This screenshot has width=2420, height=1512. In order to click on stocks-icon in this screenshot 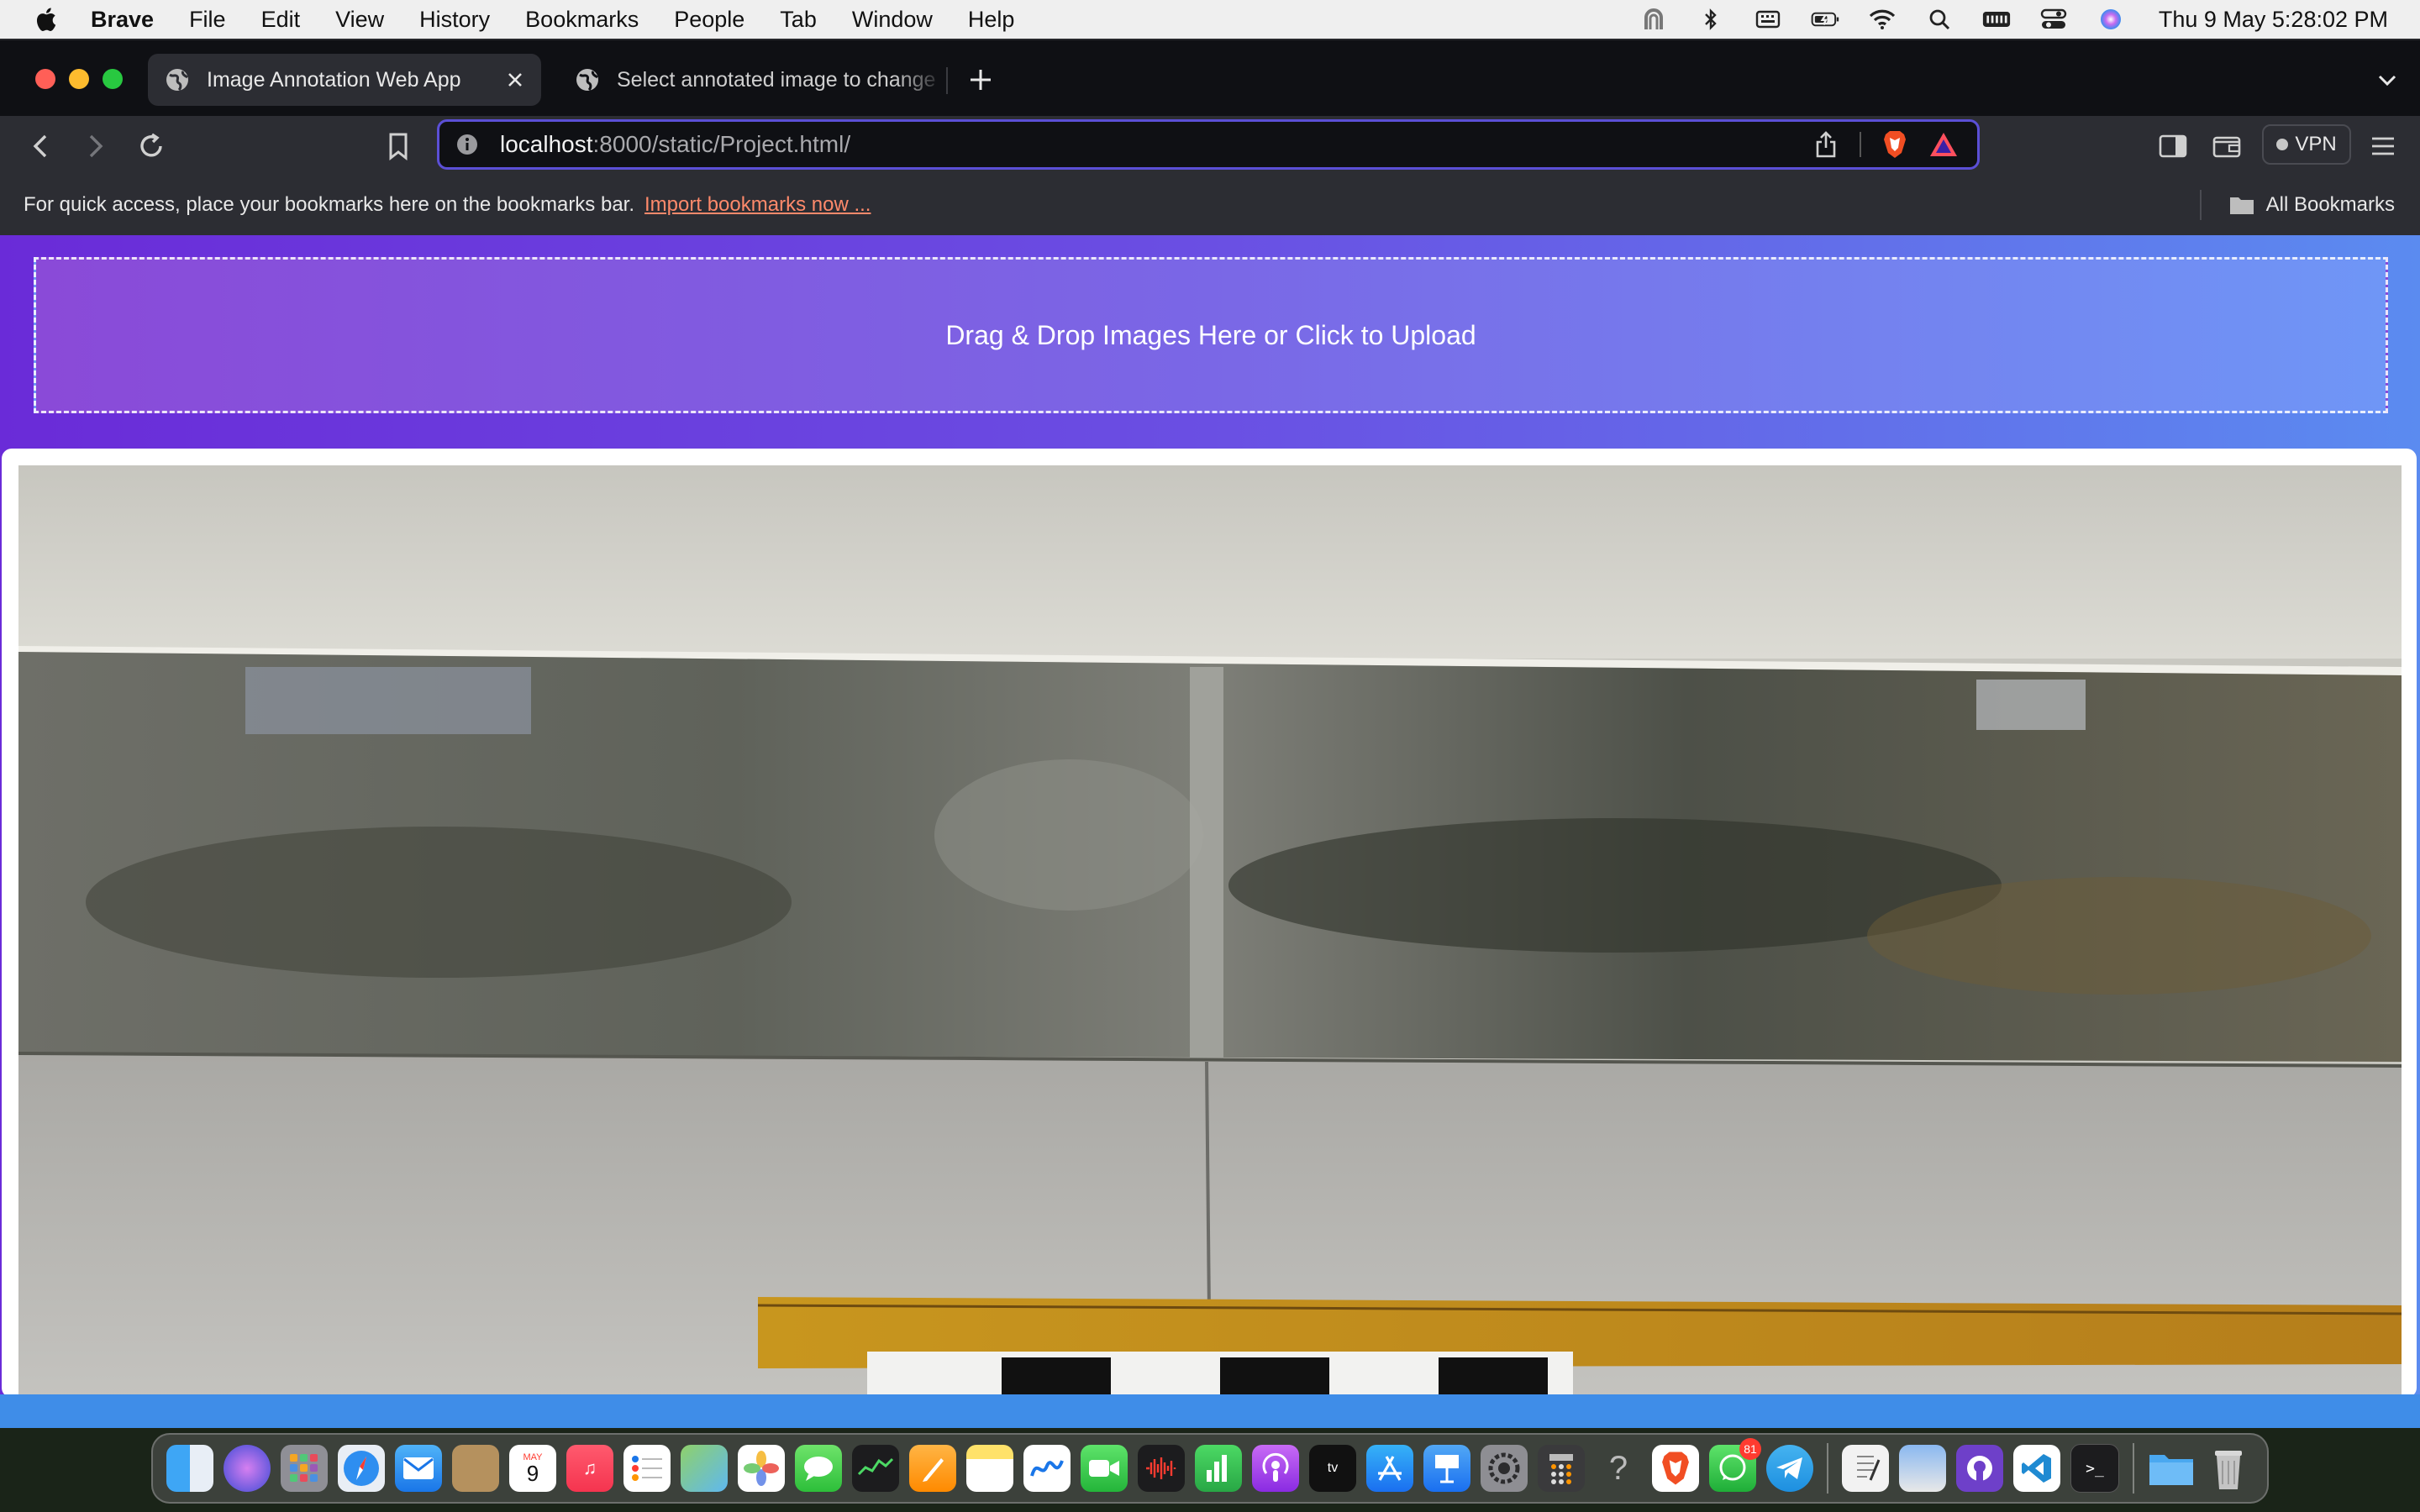, I will do `click(875, 1468)`.